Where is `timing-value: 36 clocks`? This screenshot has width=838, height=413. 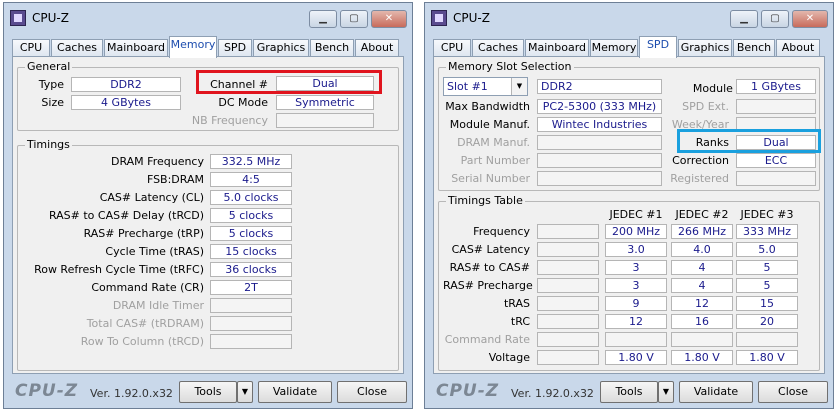 timing-value: 36 clocks is located at coordinates (251, 269).